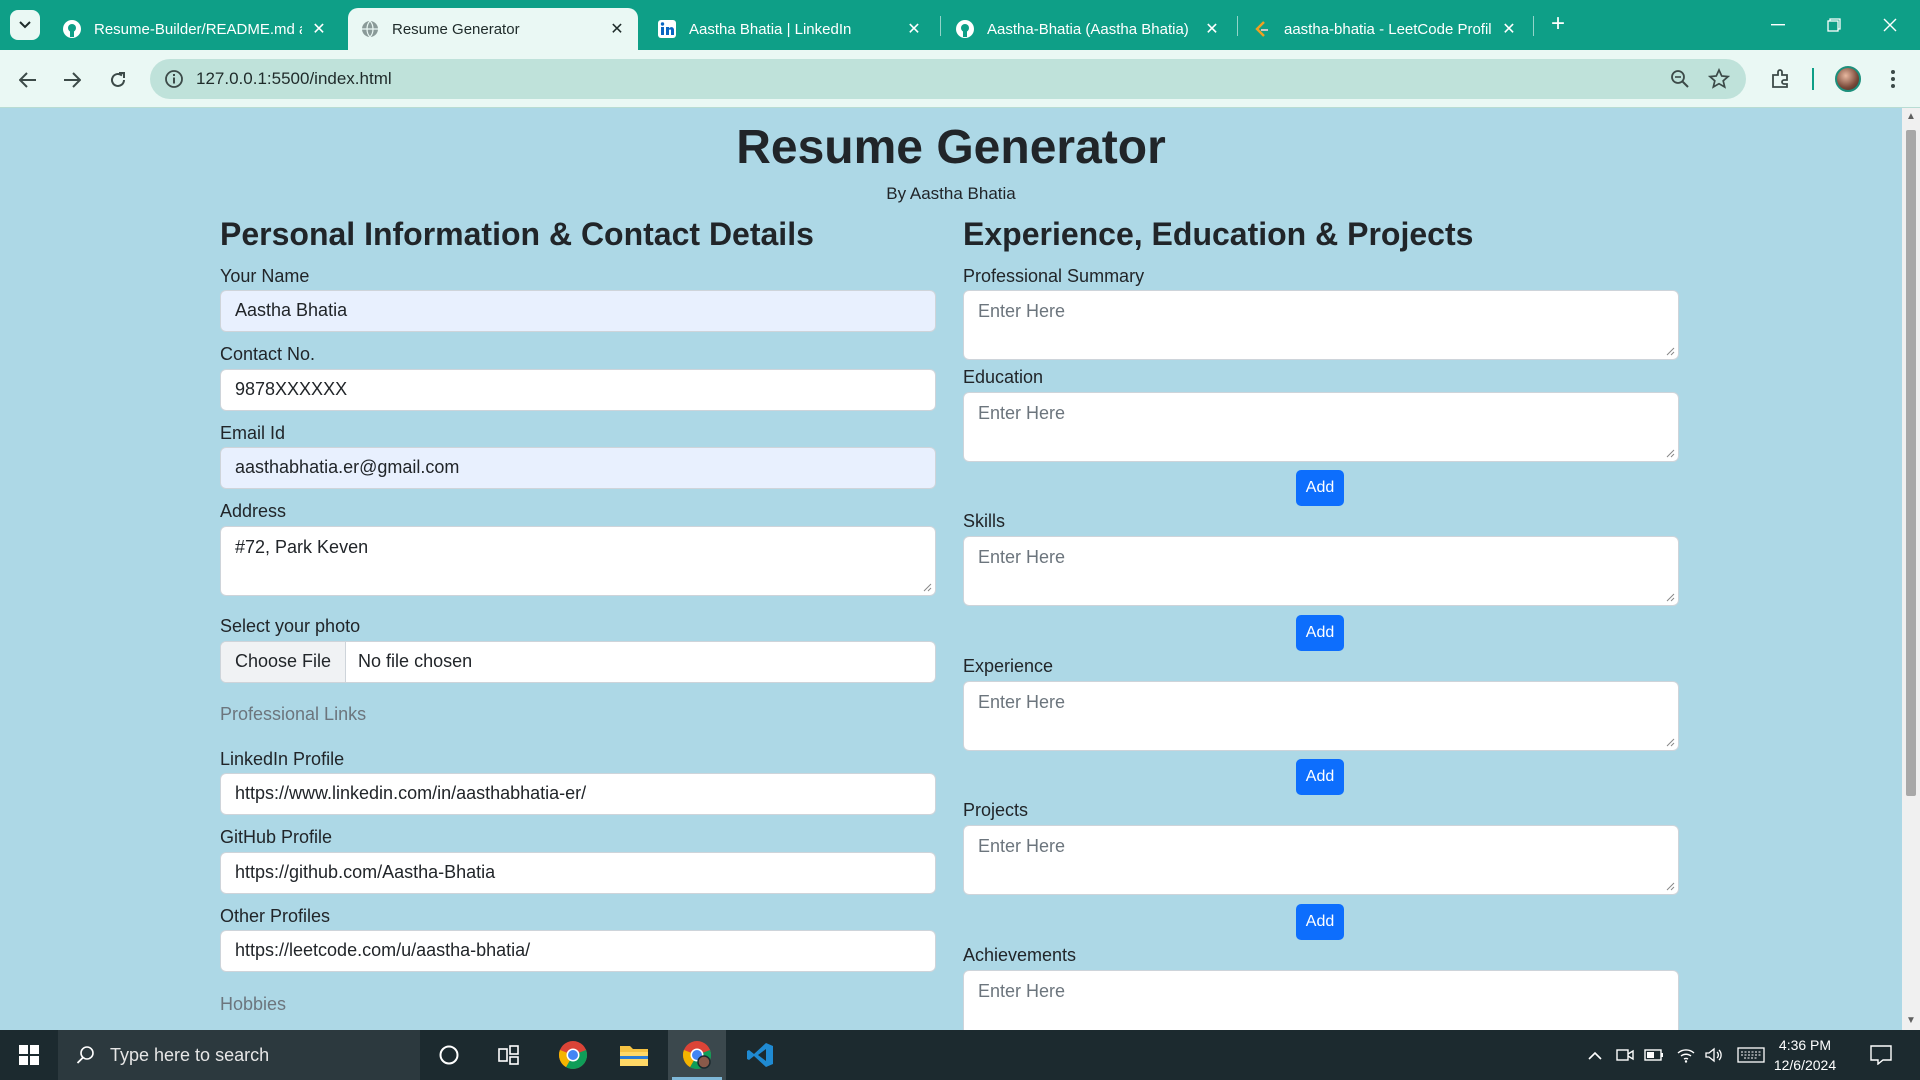  What do you see at coordinates (1911, 463) in the screenshot?
I see `scrollbar-thumb` at bounding box center [1911, 463].